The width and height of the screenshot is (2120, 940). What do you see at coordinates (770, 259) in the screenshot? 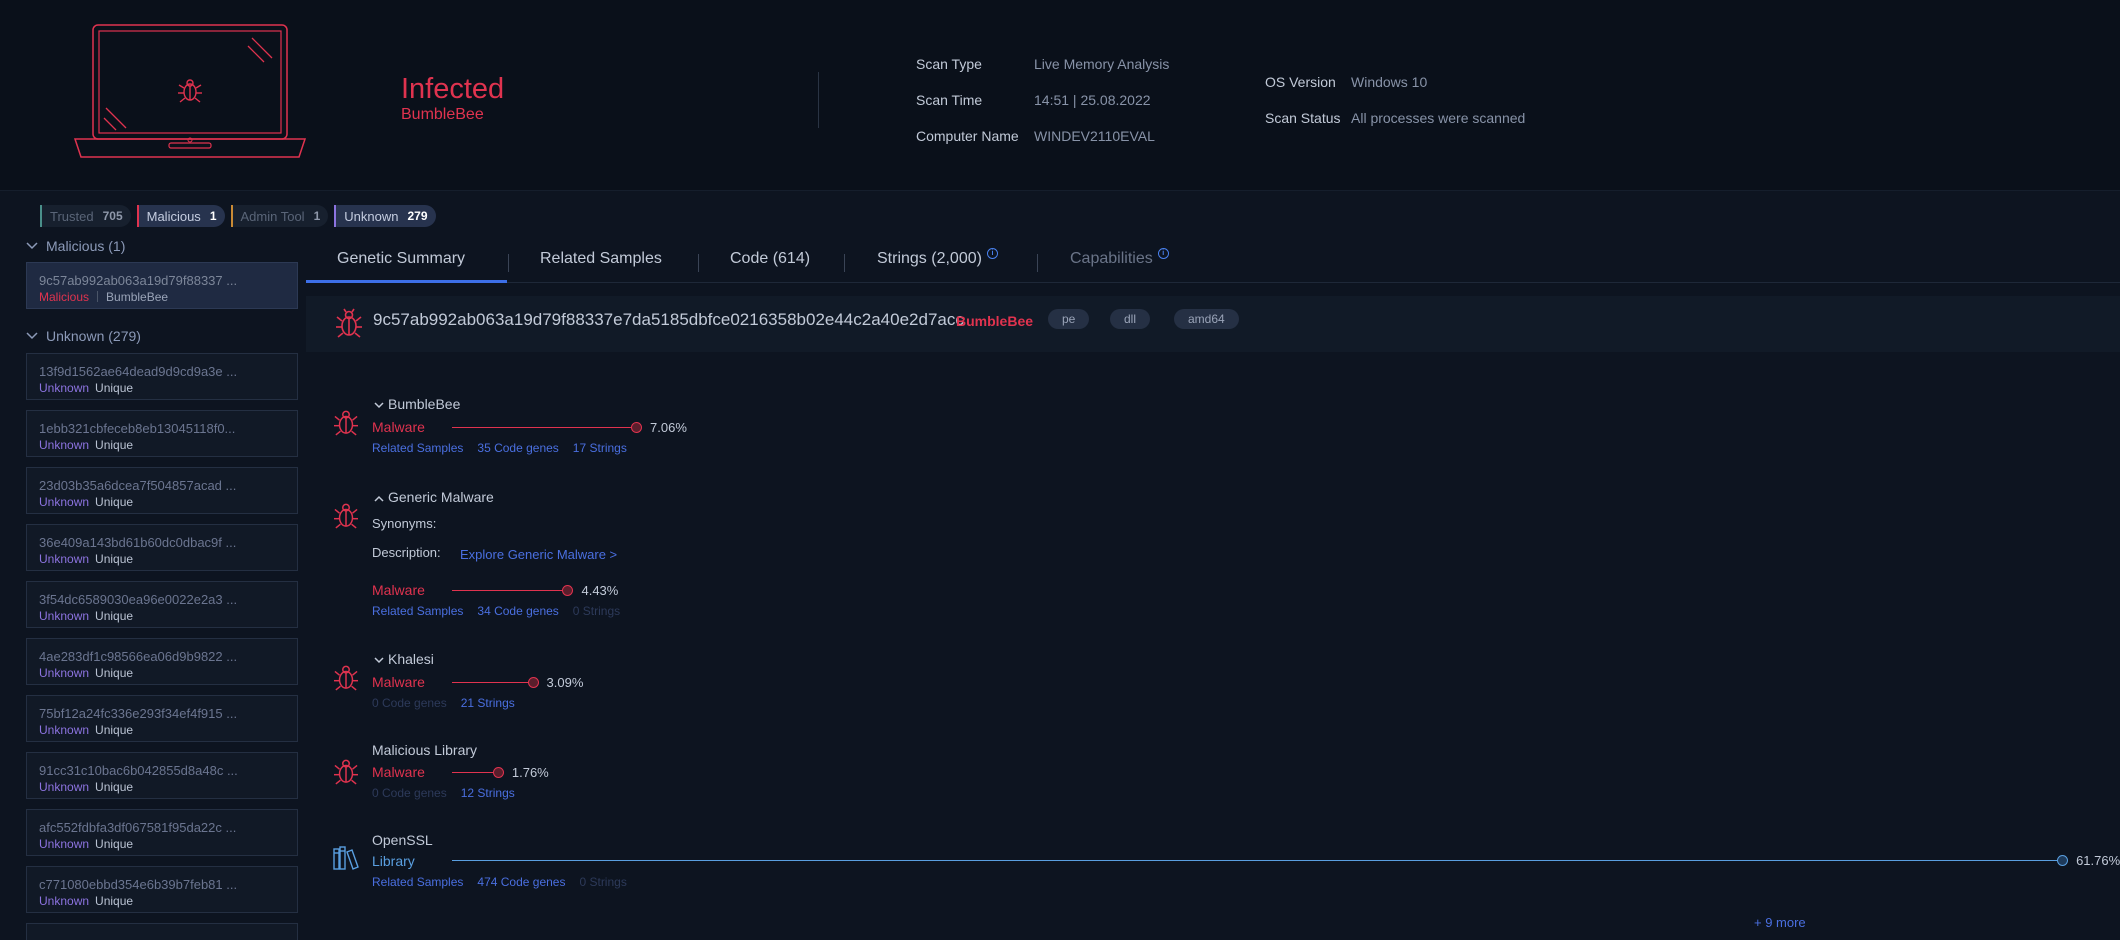
I see `tab-code: Code (614)` at bounding box center [770, 259].